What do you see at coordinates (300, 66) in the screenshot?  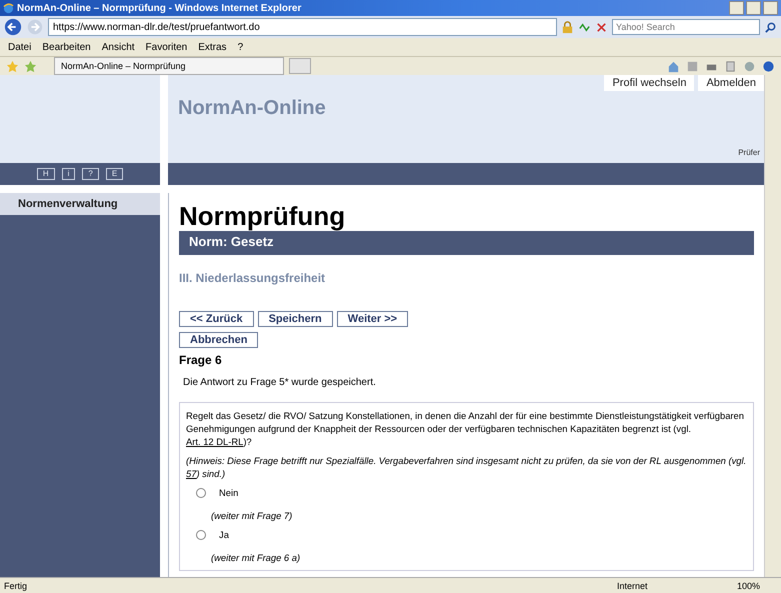 I see `new-tab-button` at bounding box center [300, 66].